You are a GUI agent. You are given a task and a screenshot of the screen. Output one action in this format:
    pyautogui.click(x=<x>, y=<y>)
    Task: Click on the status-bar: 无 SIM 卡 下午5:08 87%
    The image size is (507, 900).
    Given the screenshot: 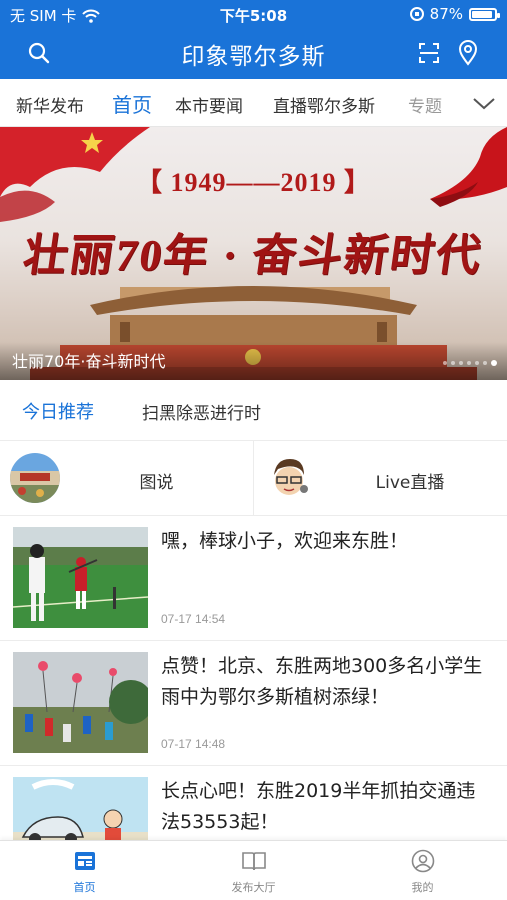 What is the action you would take?
    pyautogui.click(x=253, y=14)
    